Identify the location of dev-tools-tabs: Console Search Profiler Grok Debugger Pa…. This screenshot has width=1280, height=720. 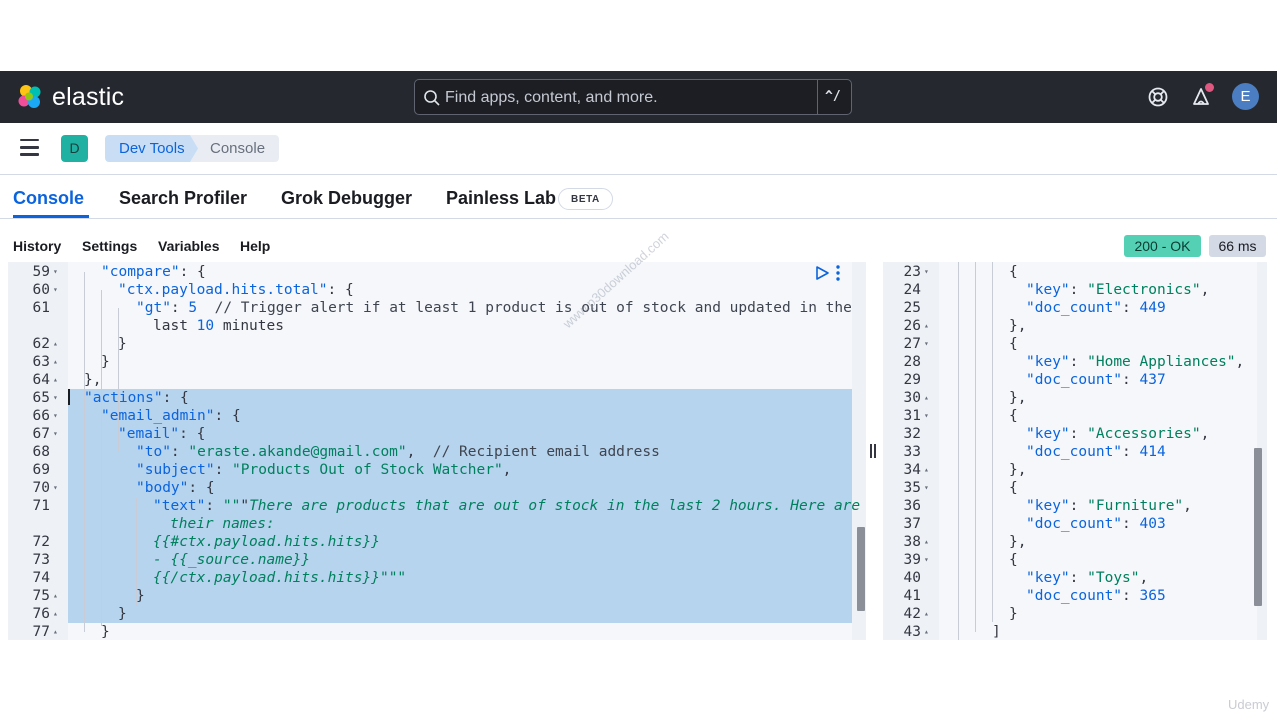
(638, 197).